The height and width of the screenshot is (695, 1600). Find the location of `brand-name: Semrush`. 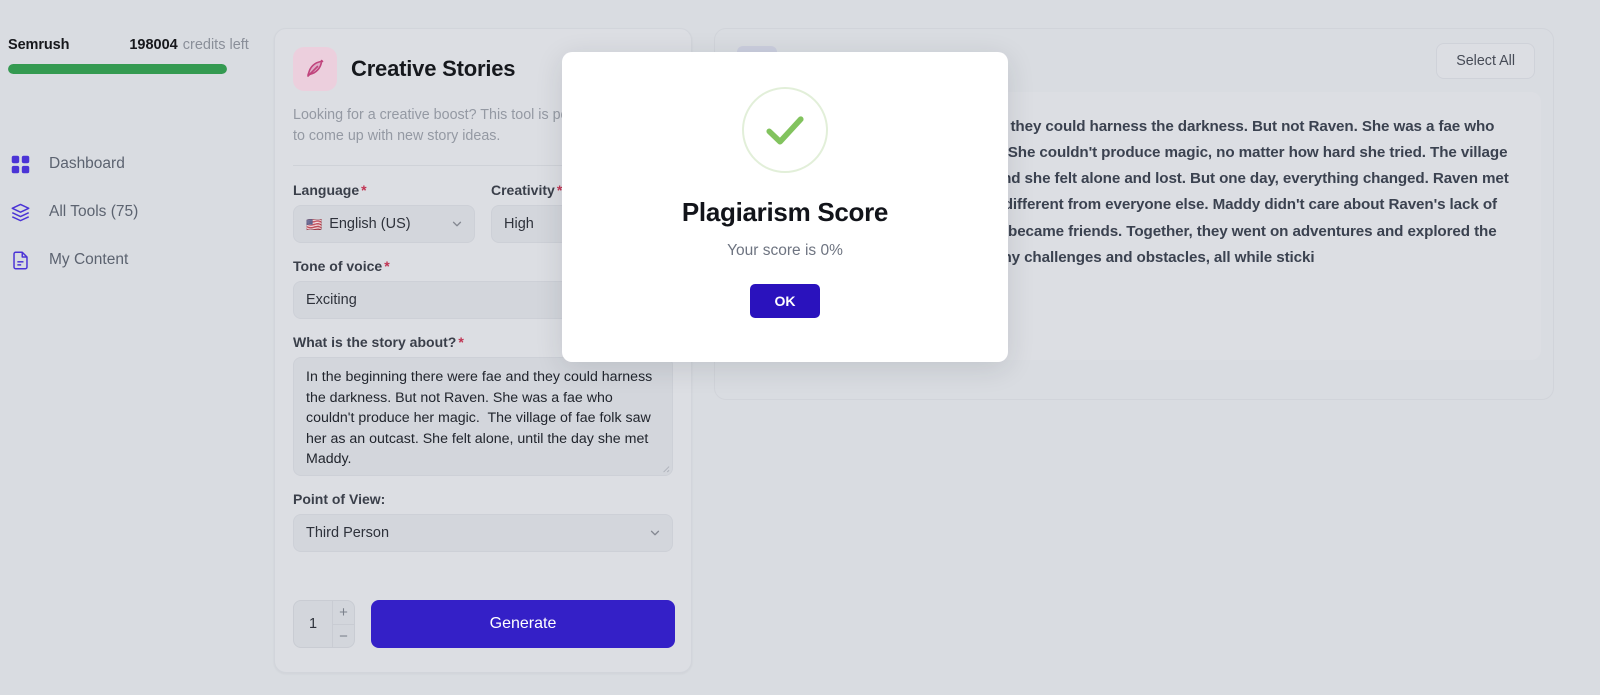

brand-name: Semrush is located at coordinates (39, 45).